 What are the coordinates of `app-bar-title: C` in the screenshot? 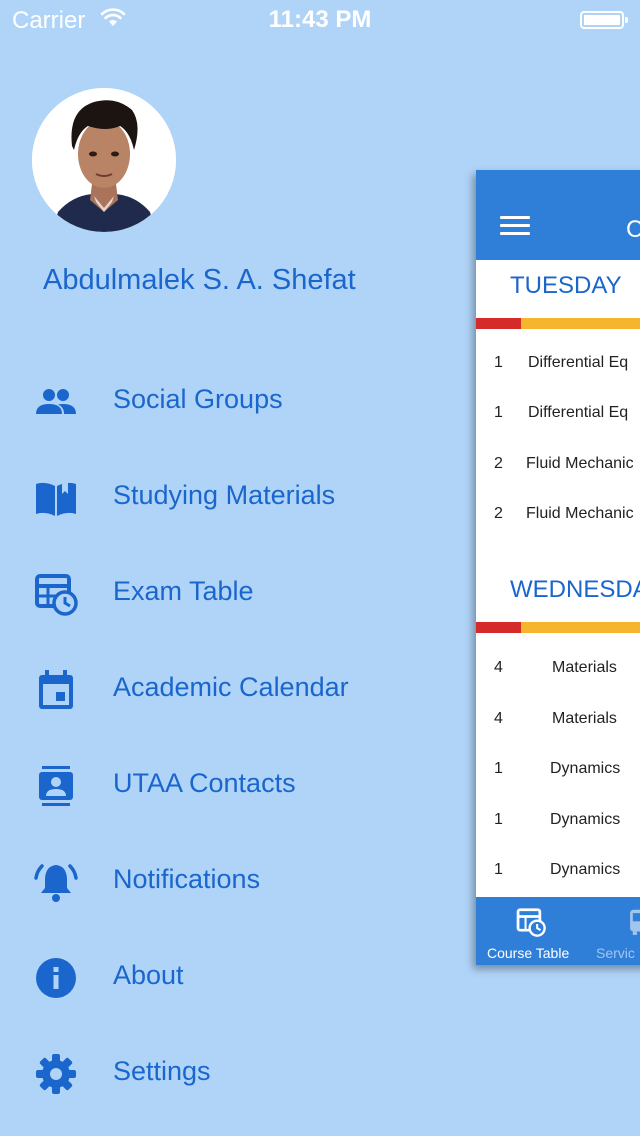 It's located at (633, 229).